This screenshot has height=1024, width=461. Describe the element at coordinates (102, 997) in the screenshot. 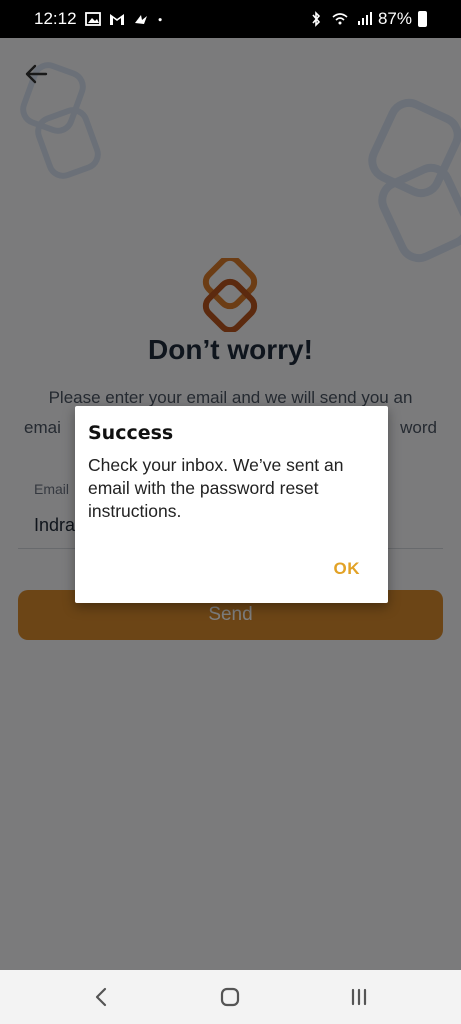

I see `back-nav-icon` at that location.